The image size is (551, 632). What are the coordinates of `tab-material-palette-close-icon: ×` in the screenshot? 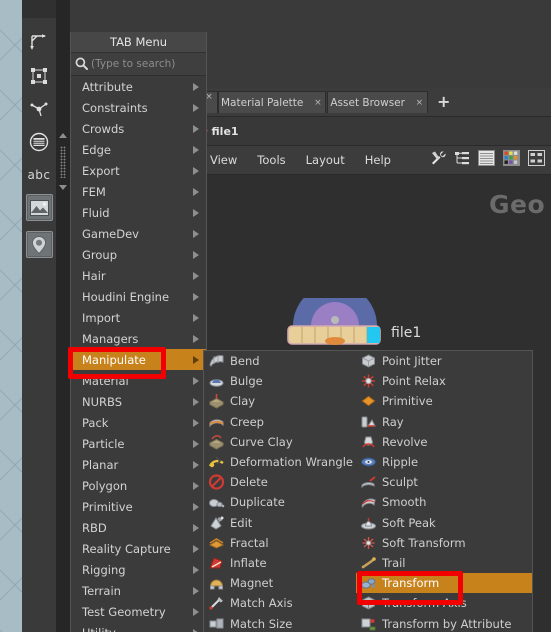 It's located at (317, 103).